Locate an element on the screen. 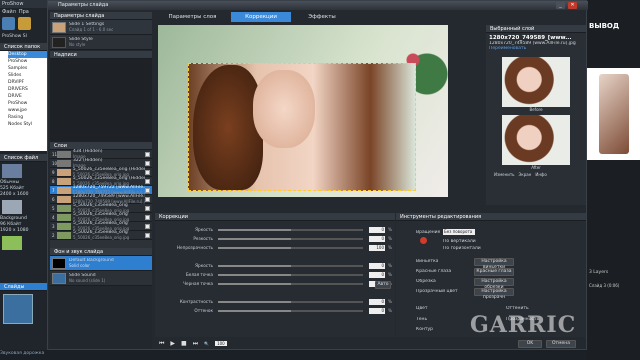  correction-label: Непрозрачность is located at coordinates (194, 247).